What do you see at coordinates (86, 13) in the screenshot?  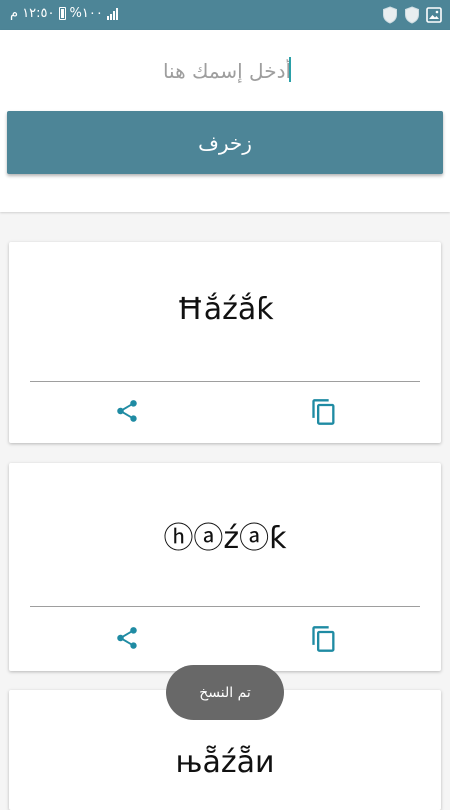 I see `status-battery-percent: %١٠٠` at bounding box center [86, 13].